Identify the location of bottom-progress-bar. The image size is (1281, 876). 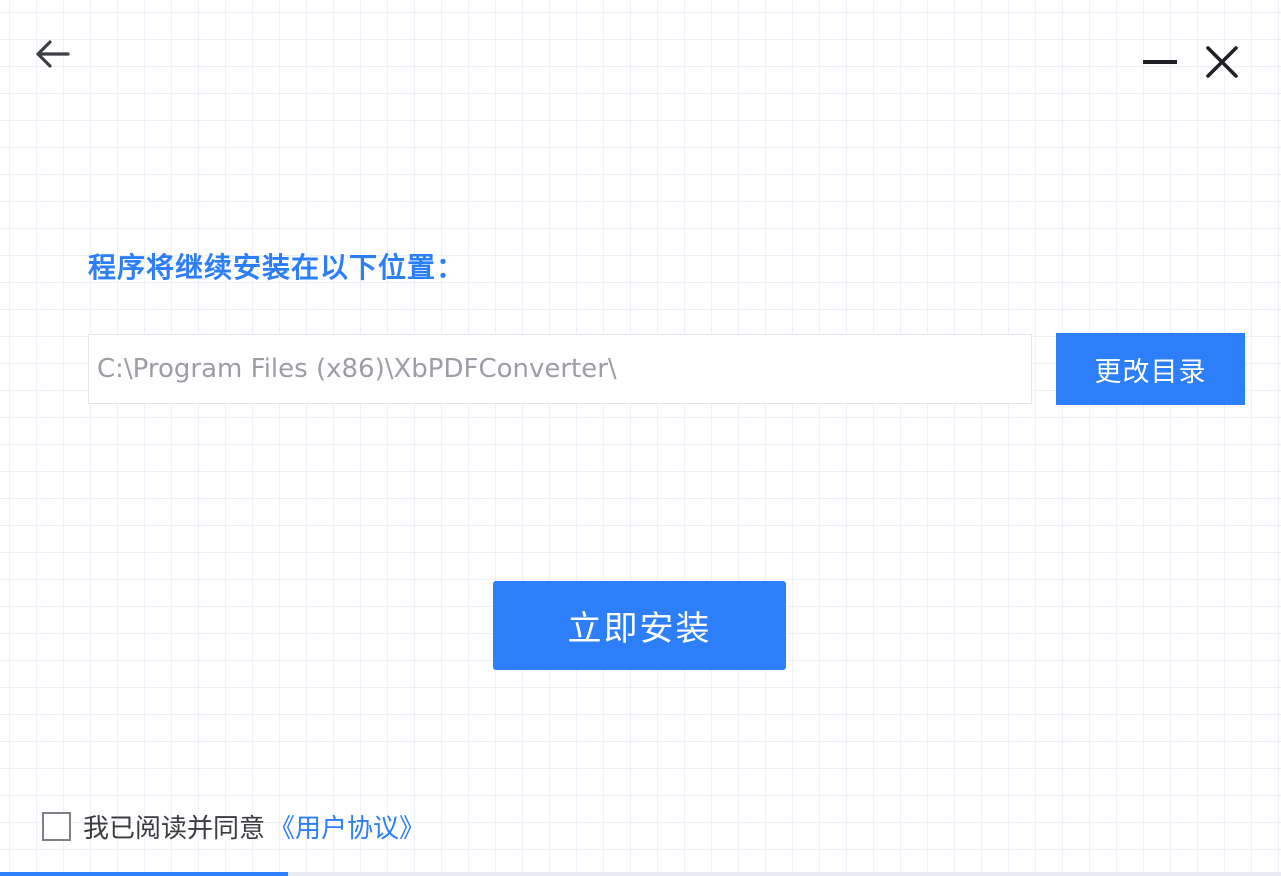
(640, 874).